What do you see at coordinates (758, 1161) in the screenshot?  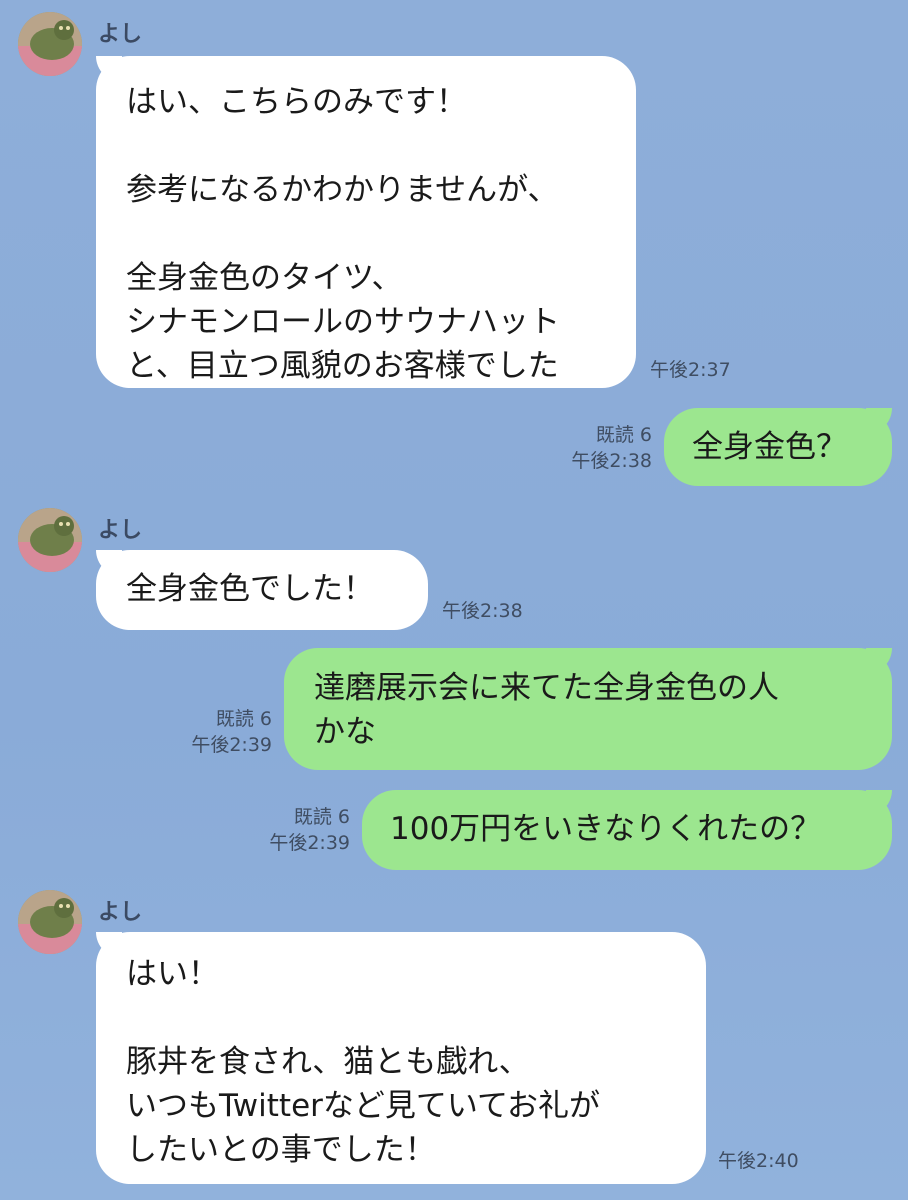 I see `message-time: 午後2:40` at bounding box center [758, 1161].